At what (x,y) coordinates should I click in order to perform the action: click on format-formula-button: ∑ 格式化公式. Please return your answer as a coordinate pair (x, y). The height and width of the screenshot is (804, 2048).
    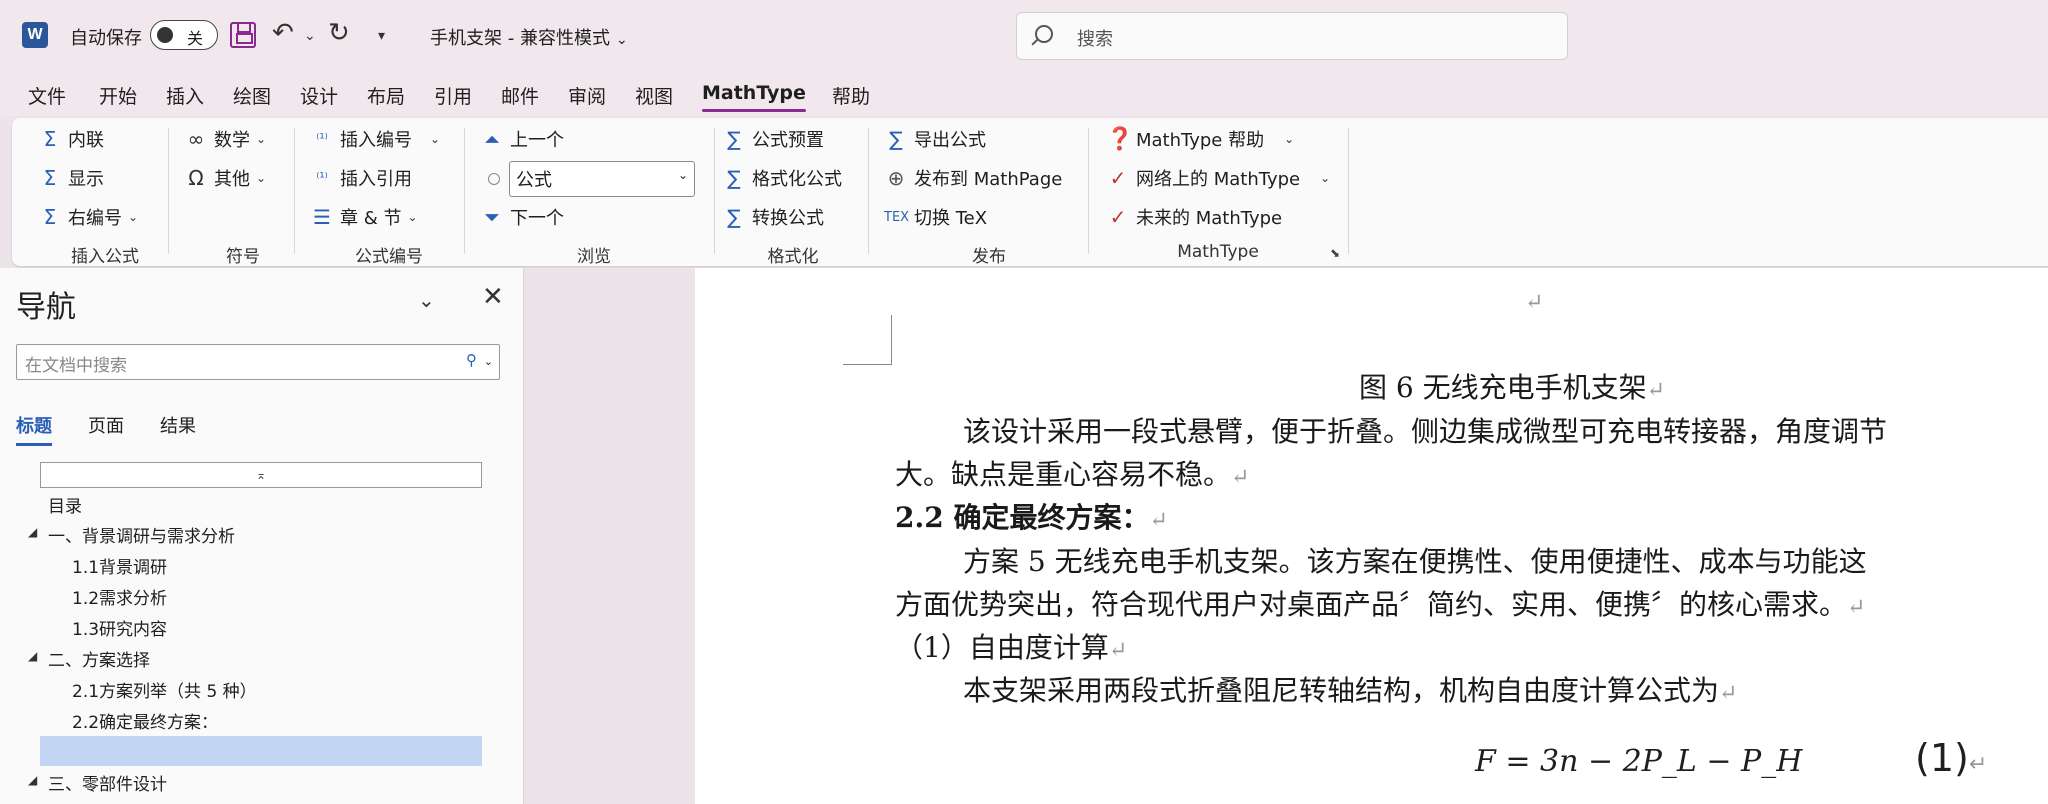
    Looking at the image, I should click on (782, 178).